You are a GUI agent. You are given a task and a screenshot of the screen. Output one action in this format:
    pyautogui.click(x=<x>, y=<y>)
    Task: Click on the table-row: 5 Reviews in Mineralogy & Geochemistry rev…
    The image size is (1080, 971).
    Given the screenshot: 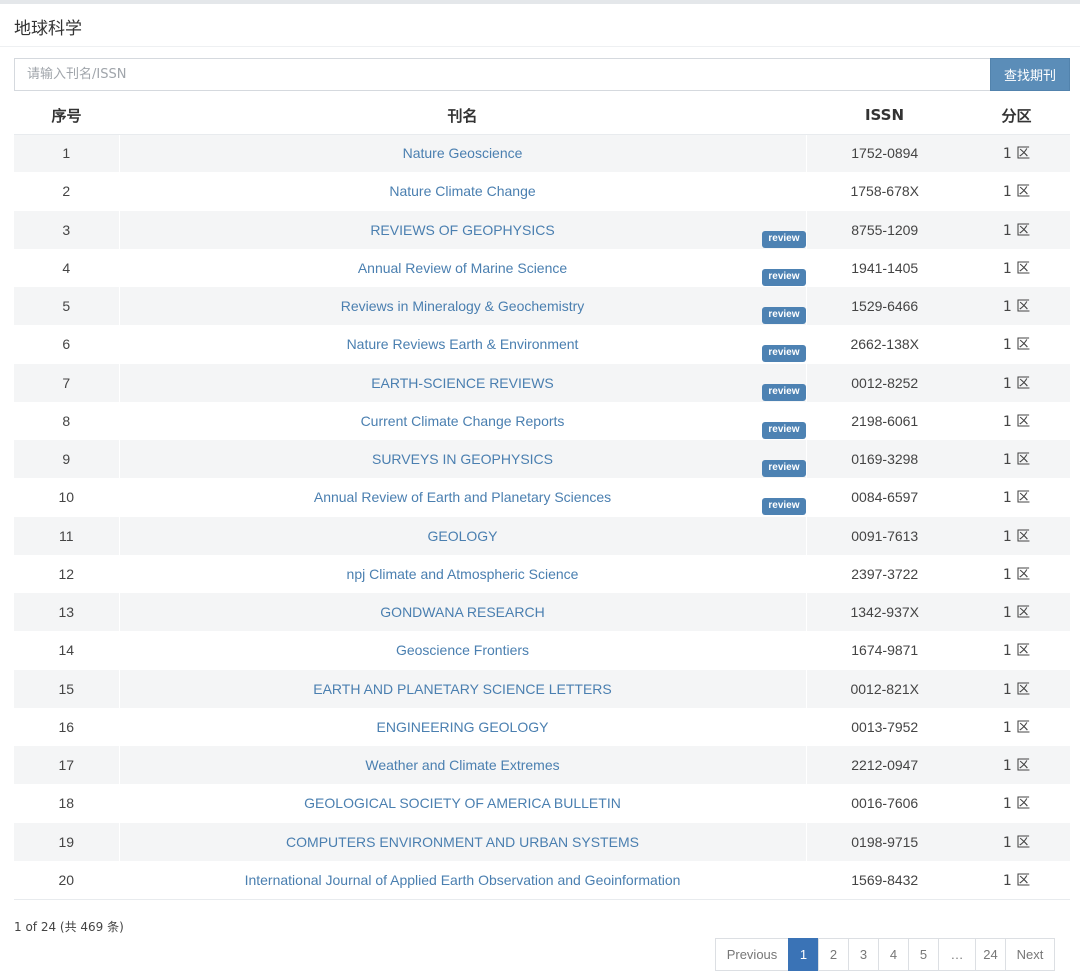 What is the action you would take?
    pyautogui.click(x=542, y=306)
    